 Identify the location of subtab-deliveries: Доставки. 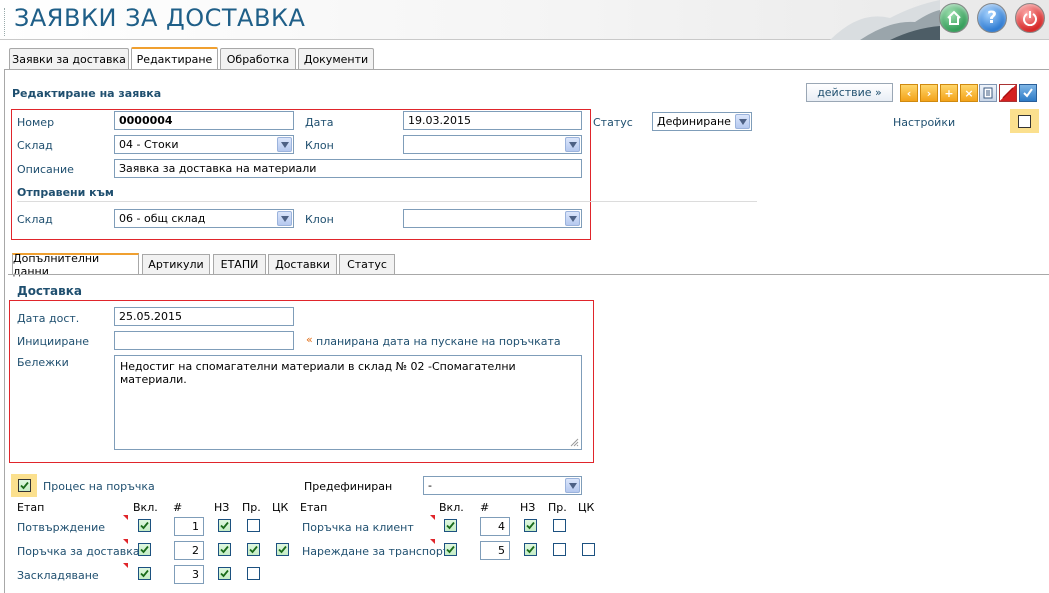
(302, 264).